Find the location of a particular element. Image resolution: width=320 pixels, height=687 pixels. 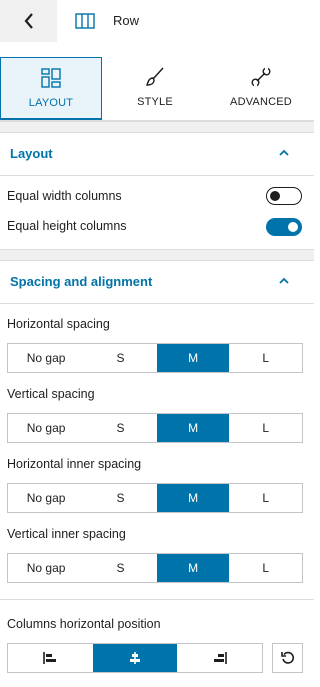

vertical-inner-spacing-control: No gap S M L is located at coordinates (155, 568).